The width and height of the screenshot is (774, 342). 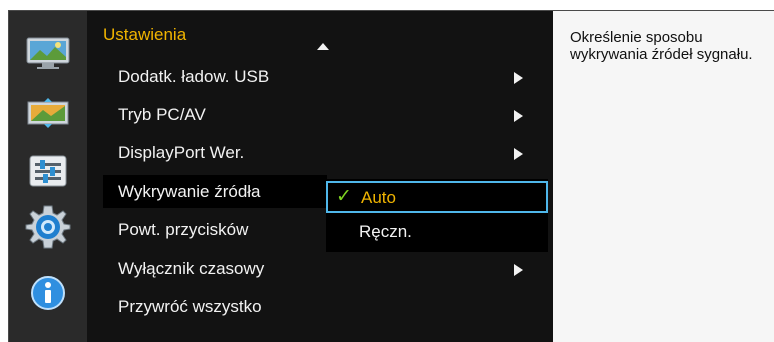 What do you see at coordinates (323, 46) in the screenshot?
I see `scroll-up-icon` at bounding box center [323, 46].